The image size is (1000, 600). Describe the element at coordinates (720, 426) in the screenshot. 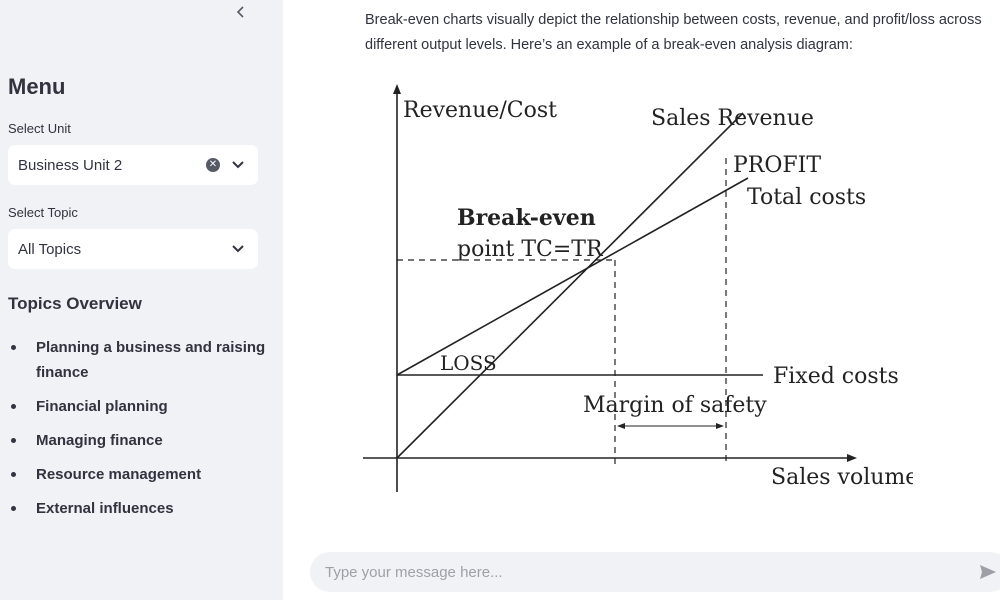

I see `margin-arrow-right-head` at that location.